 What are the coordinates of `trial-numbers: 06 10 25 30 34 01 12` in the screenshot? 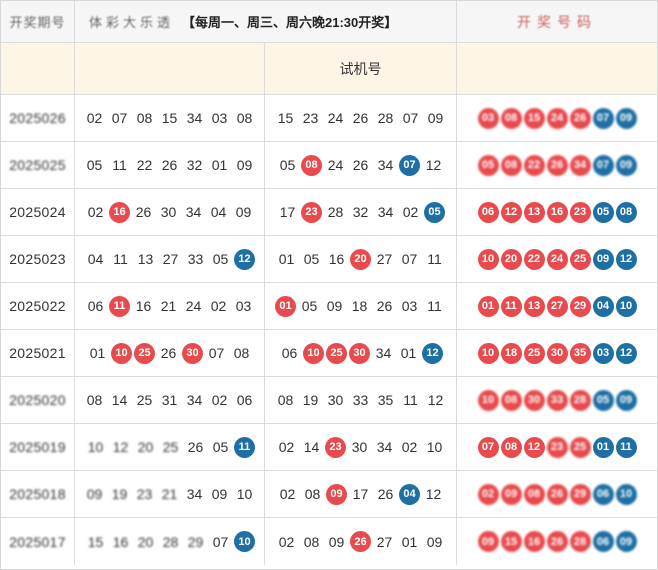 It's located at (361, 353).